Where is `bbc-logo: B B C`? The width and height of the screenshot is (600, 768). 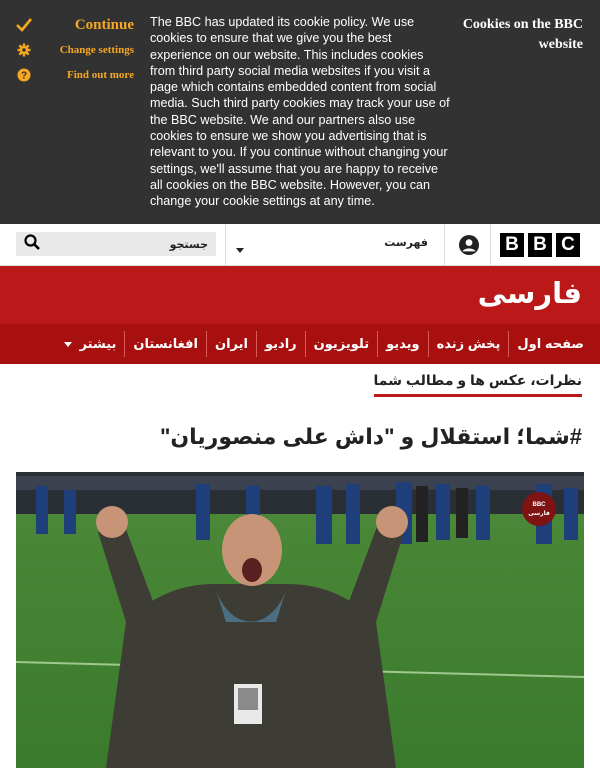 bbc-logo: B B C is located at coordinates (540, 245).